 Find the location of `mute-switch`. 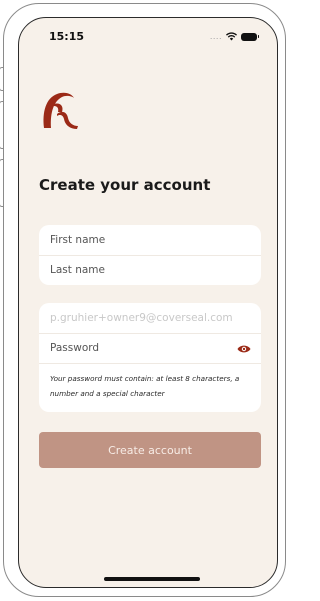

mute-switch is located at coordinates (1, 79).